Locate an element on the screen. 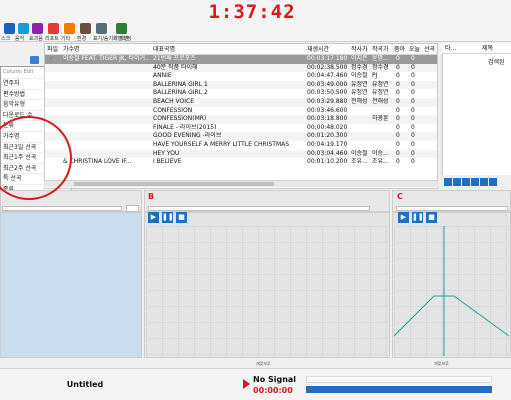 The width and height of the screenshot is (511, 400). cell-composer: 정수경 is located at coordinates (380, 67).